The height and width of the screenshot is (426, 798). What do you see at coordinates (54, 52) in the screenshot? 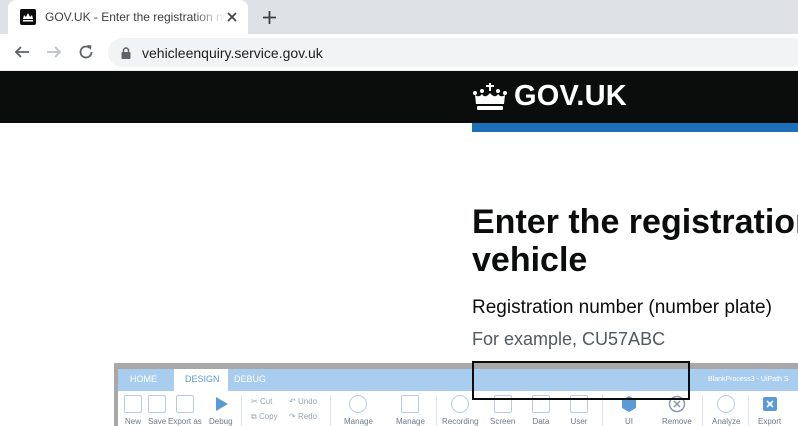
I see `forward-arrow-icon` at bounding box center [54, 52].